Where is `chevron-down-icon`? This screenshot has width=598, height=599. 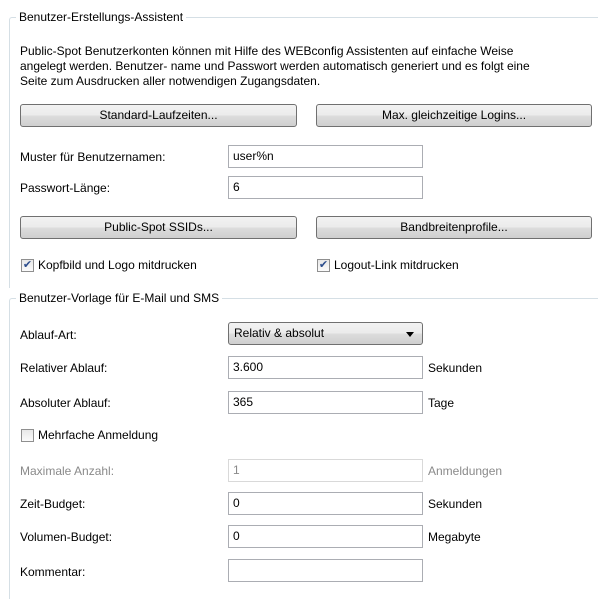 chevron-down-icon is located at coordinates (410, 334).